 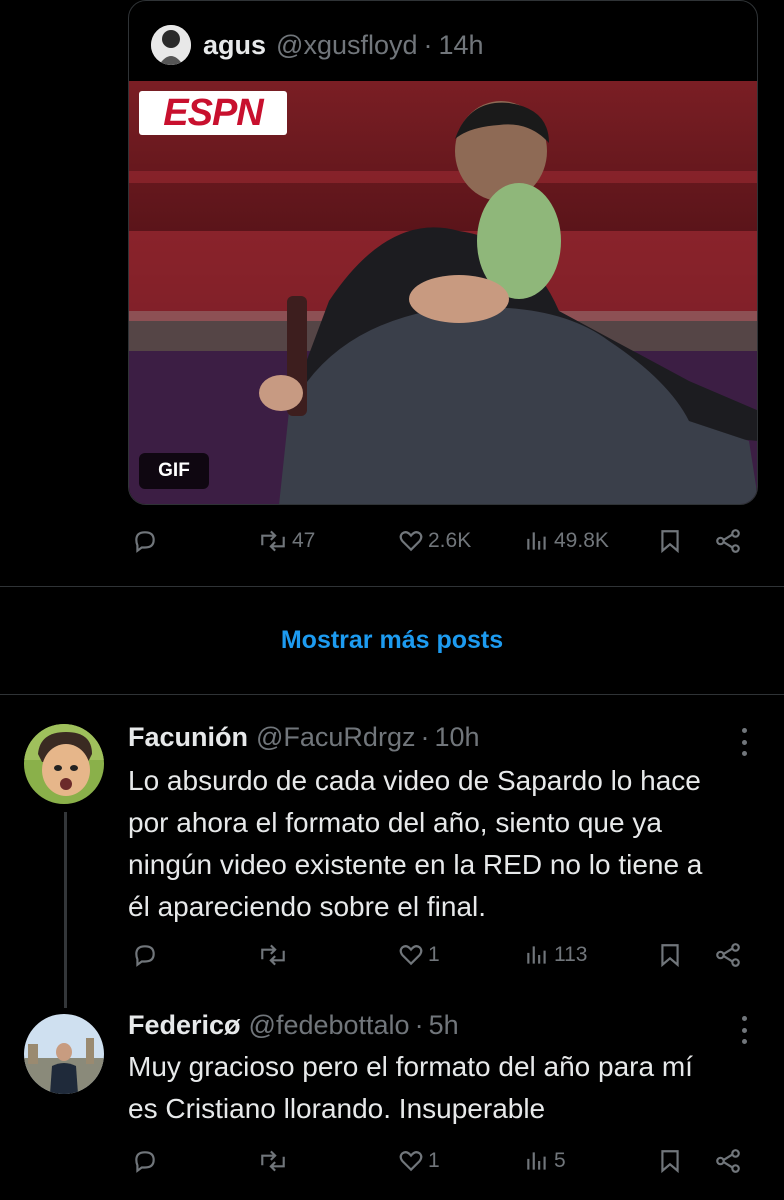 I want to click on repost-button: 47, so click(x=286, y=541).